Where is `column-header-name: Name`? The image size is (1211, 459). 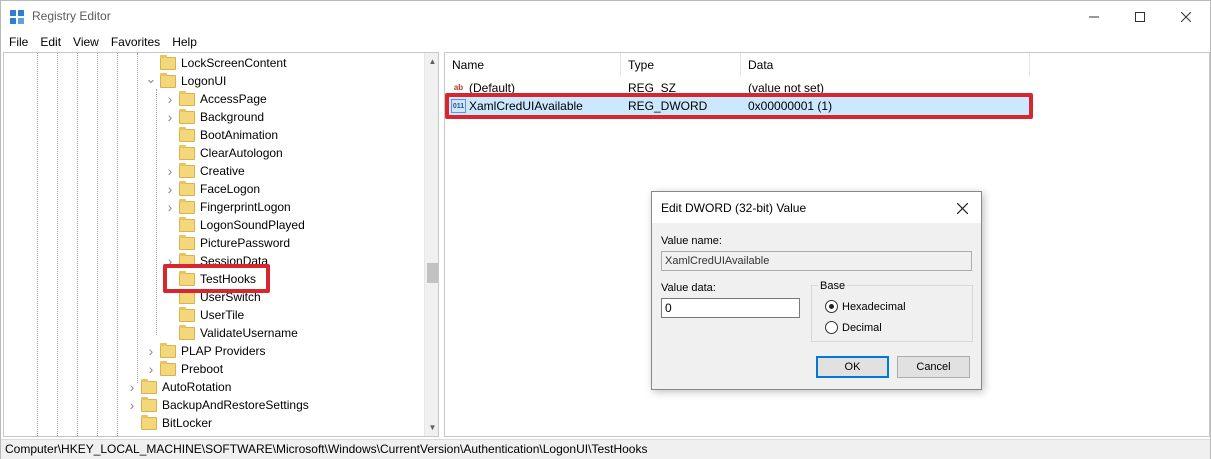 column-header-name: Name is located at coordinates (533, 65).